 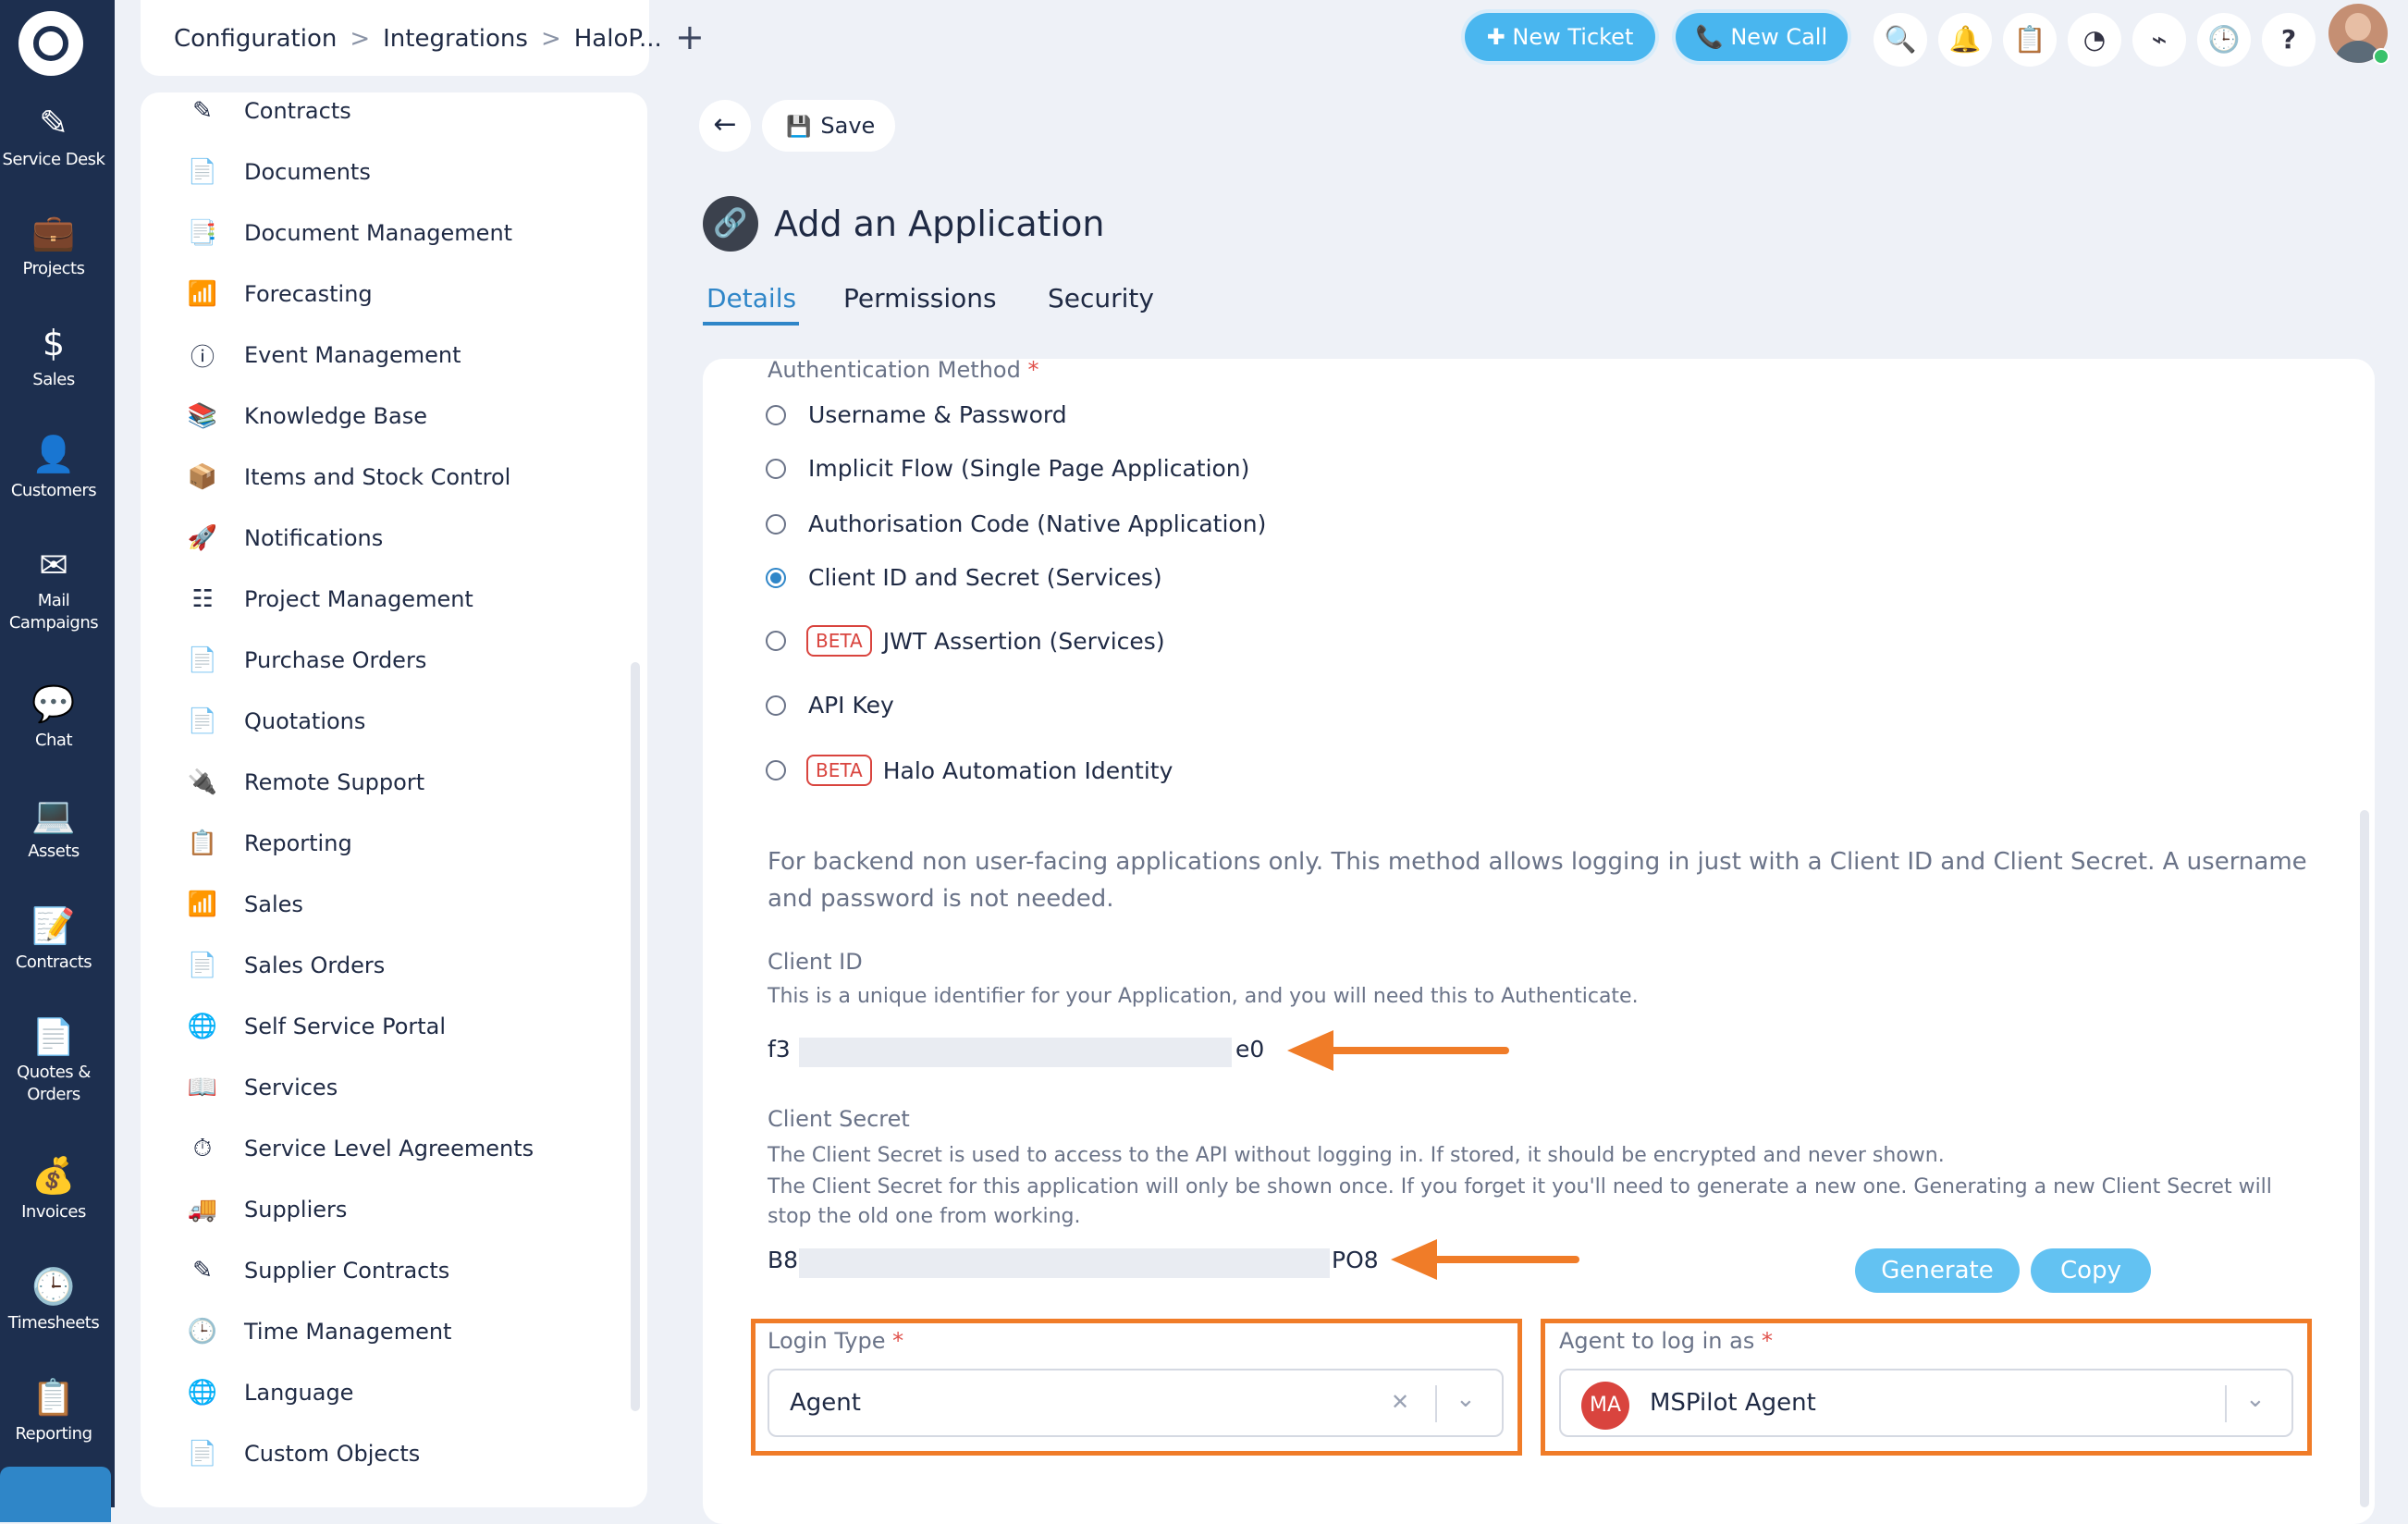 What do you see at coordinates (202, 660) in the screenshot?
I see `po-doc-icon: 📄` at bounding box center [202, 660].